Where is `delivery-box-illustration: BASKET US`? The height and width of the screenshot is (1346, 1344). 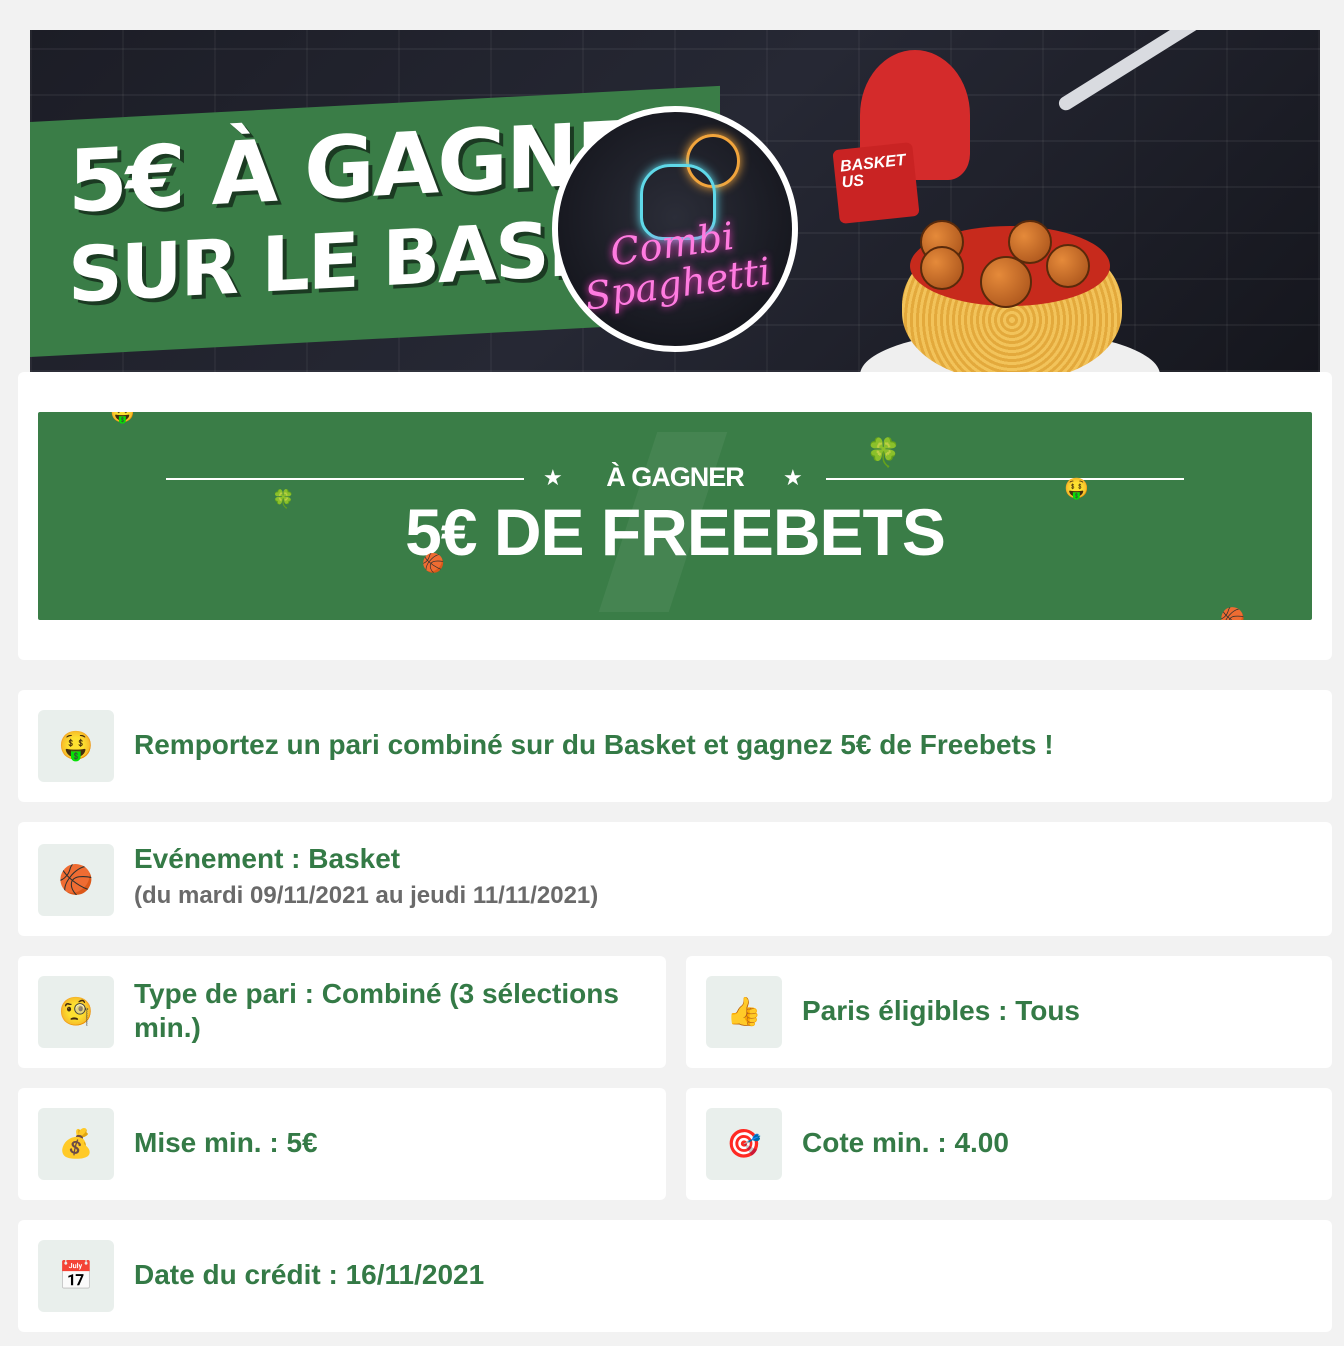
delivery-box-illustration: BASKET US is located at coordinates (876, 183).